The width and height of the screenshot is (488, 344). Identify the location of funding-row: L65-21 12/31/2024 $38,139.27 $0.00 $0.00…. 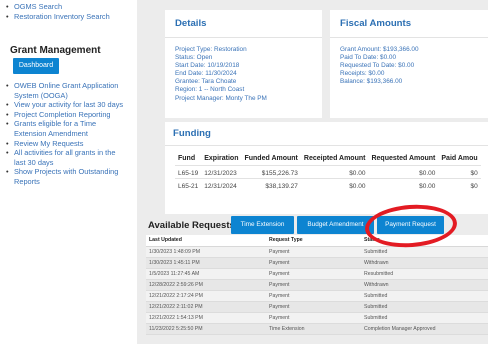
(328, 185).